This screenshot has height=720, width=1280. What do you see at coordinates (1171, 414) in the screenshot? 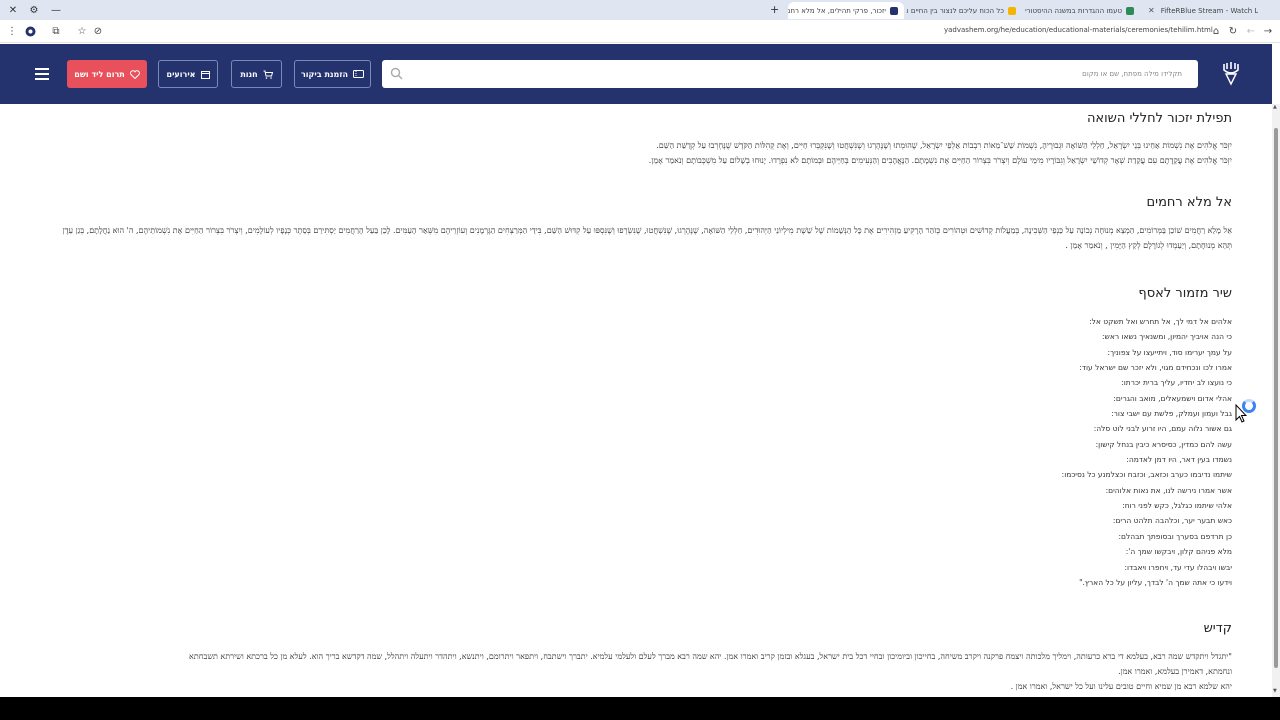
I see `psalm-line: גבל ועמון ועמלק, פלשת עם ישבי צור:` at bounding box center [1171, 414].